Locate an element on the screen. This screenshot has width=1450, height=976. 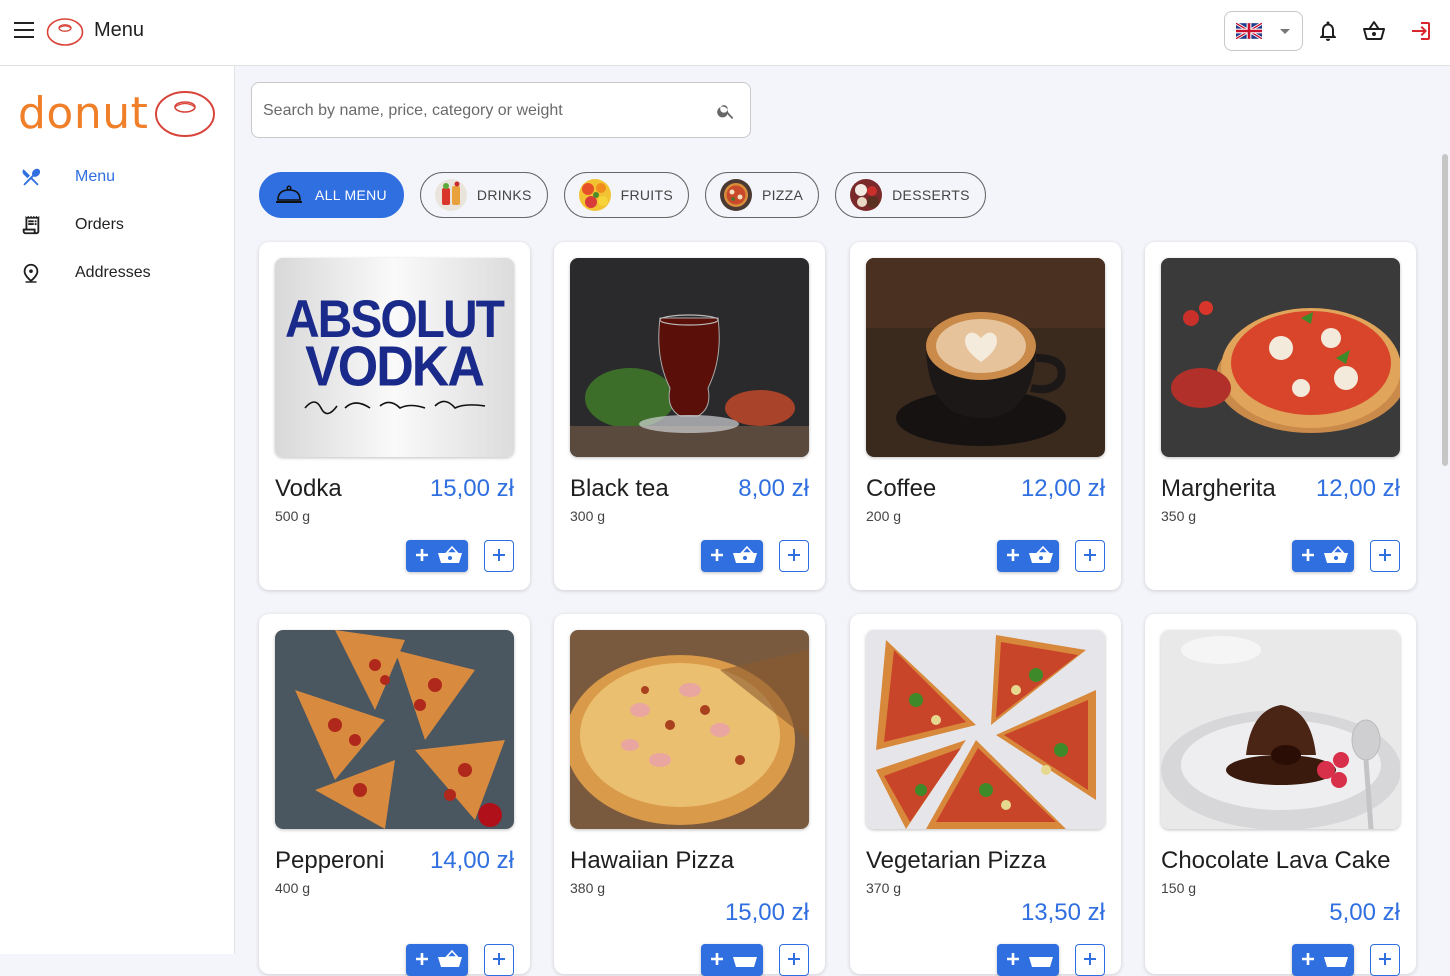
product-name: Coffee is located at coordinates (901, 488).